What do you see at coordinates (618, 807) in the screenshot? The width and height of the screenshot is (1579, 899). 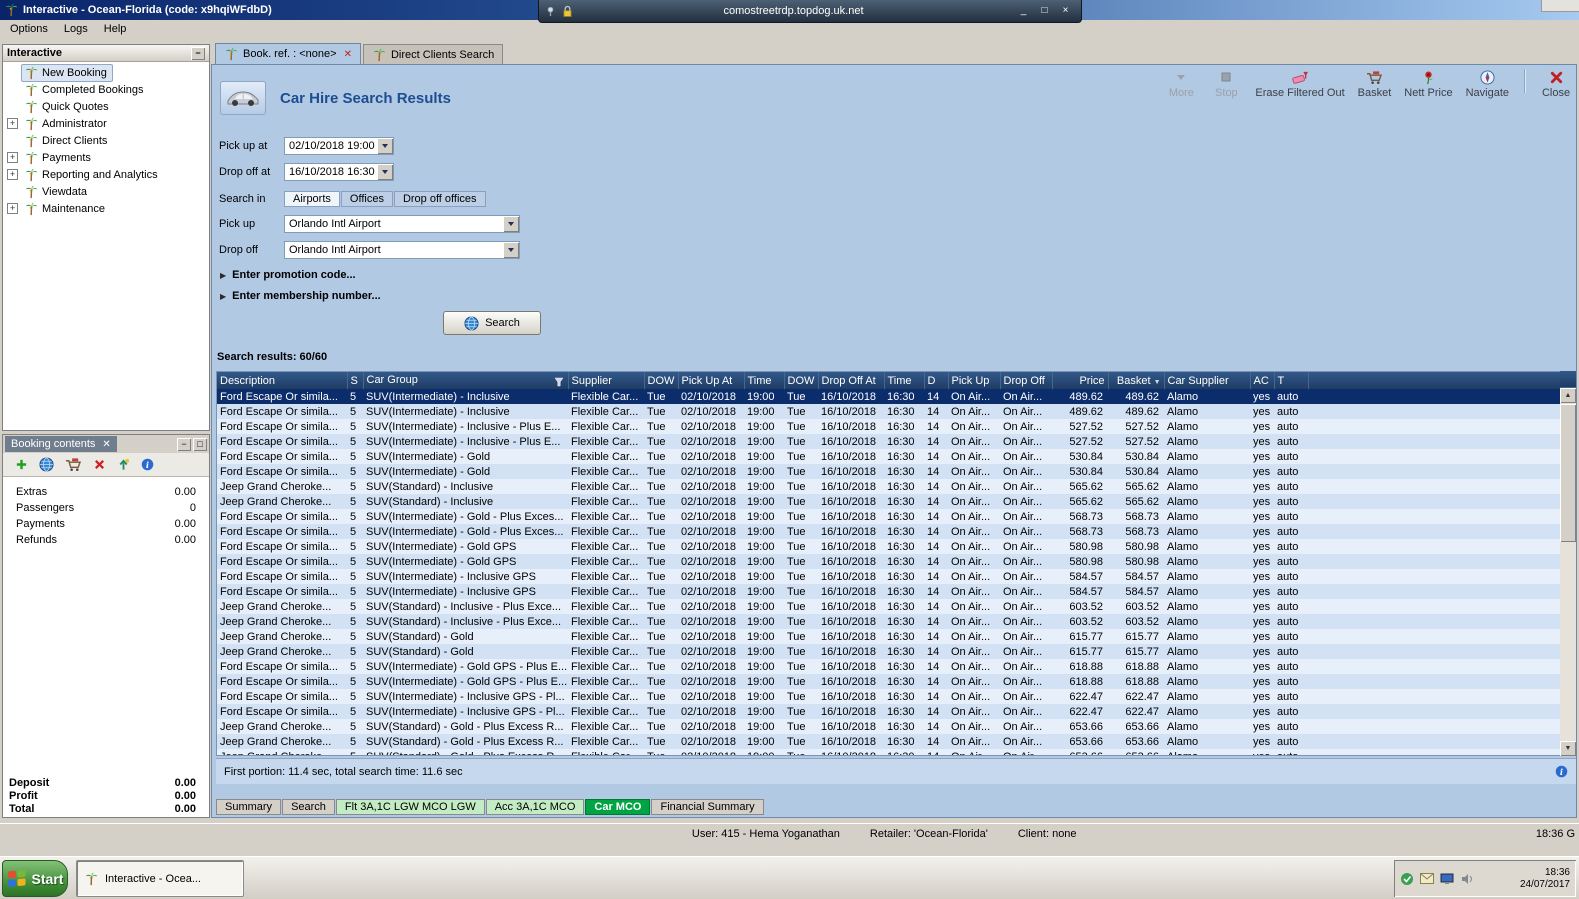 I see `bottom-tab-car-mco: Car MCO` at bounding box center [618, 807].